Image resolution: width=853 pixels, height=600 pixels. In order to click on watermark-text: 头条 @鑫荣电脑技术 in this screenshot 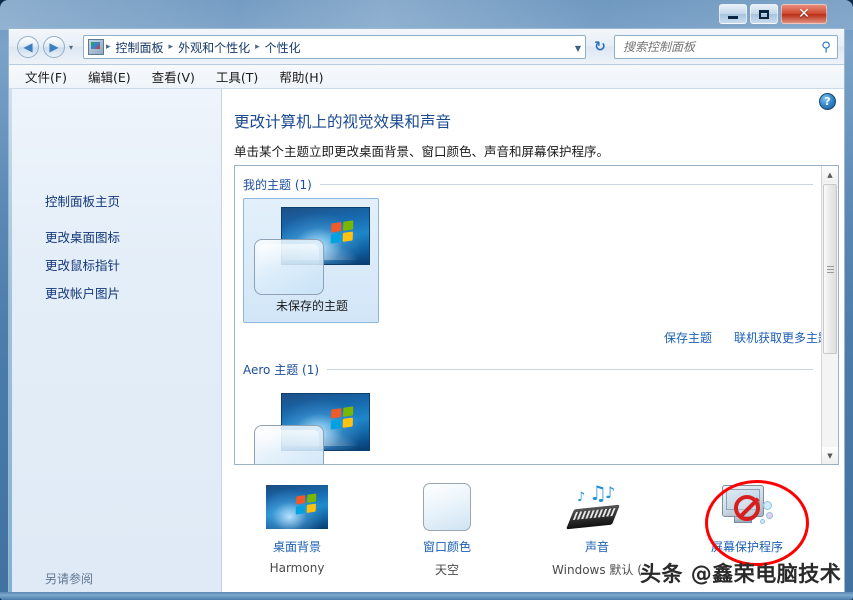, I will do `click(741, 574)`.